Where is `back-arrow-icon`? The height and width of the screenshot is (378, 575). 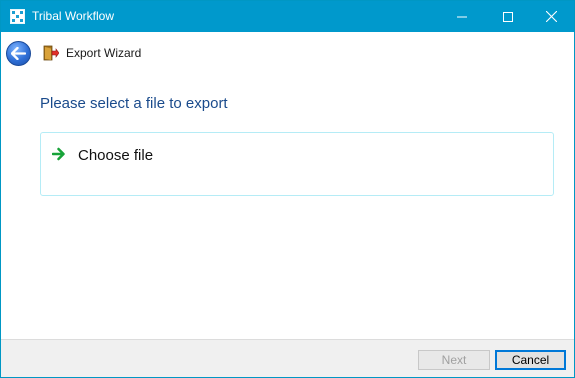
back-arrow-icon is located at coordinates (18, 53).